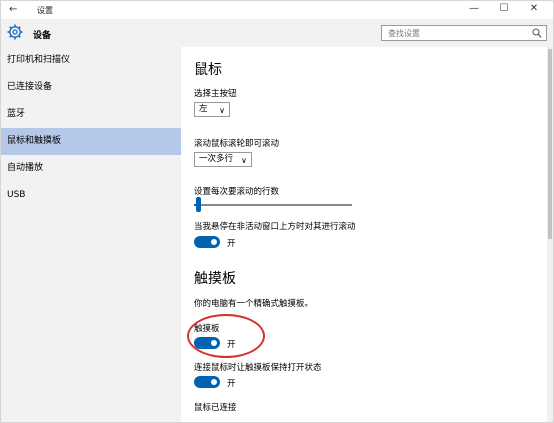 Image resolution: width=554 pixels, height=423 pixels. What do you see at coordinates (91, 60) in the screenshot?
I see `sidebar-item-printers: 打印机和扫描仪` at bounding box center [91, 60].